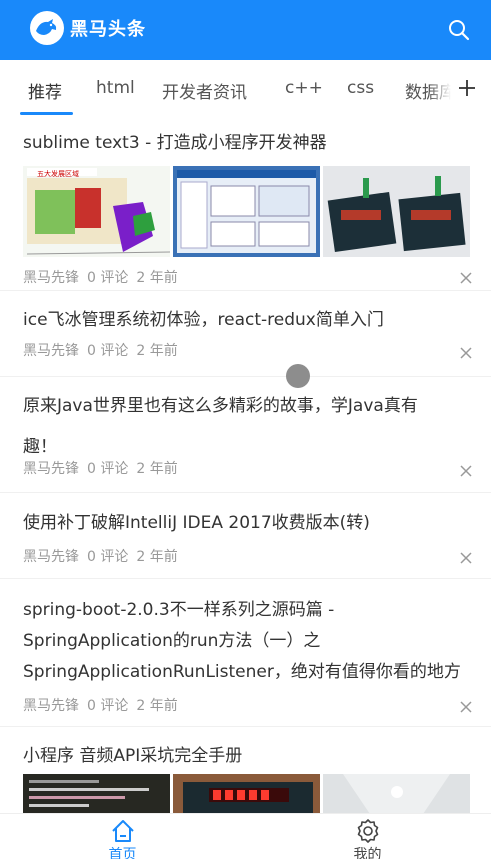  Describe the element at coordinates (396, 211) in the screenshot. I see `thumbnail-circuit-boards` at that location.